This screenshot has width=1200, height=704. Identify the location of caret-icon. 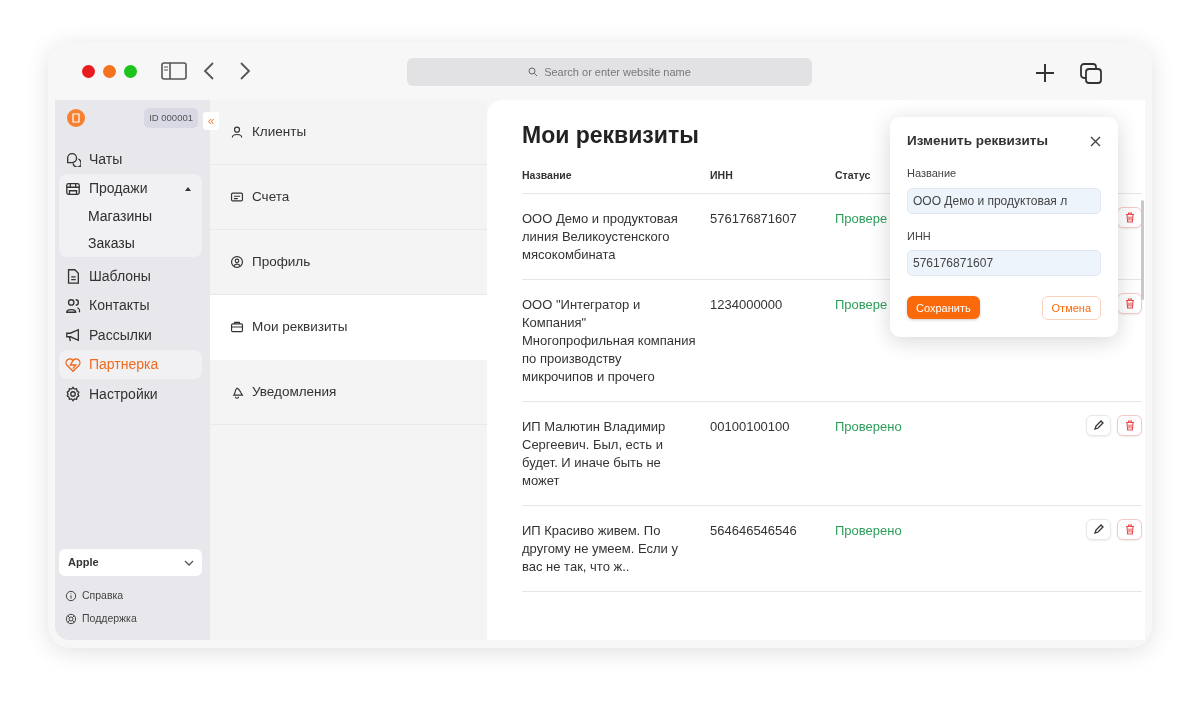
(188, 188).